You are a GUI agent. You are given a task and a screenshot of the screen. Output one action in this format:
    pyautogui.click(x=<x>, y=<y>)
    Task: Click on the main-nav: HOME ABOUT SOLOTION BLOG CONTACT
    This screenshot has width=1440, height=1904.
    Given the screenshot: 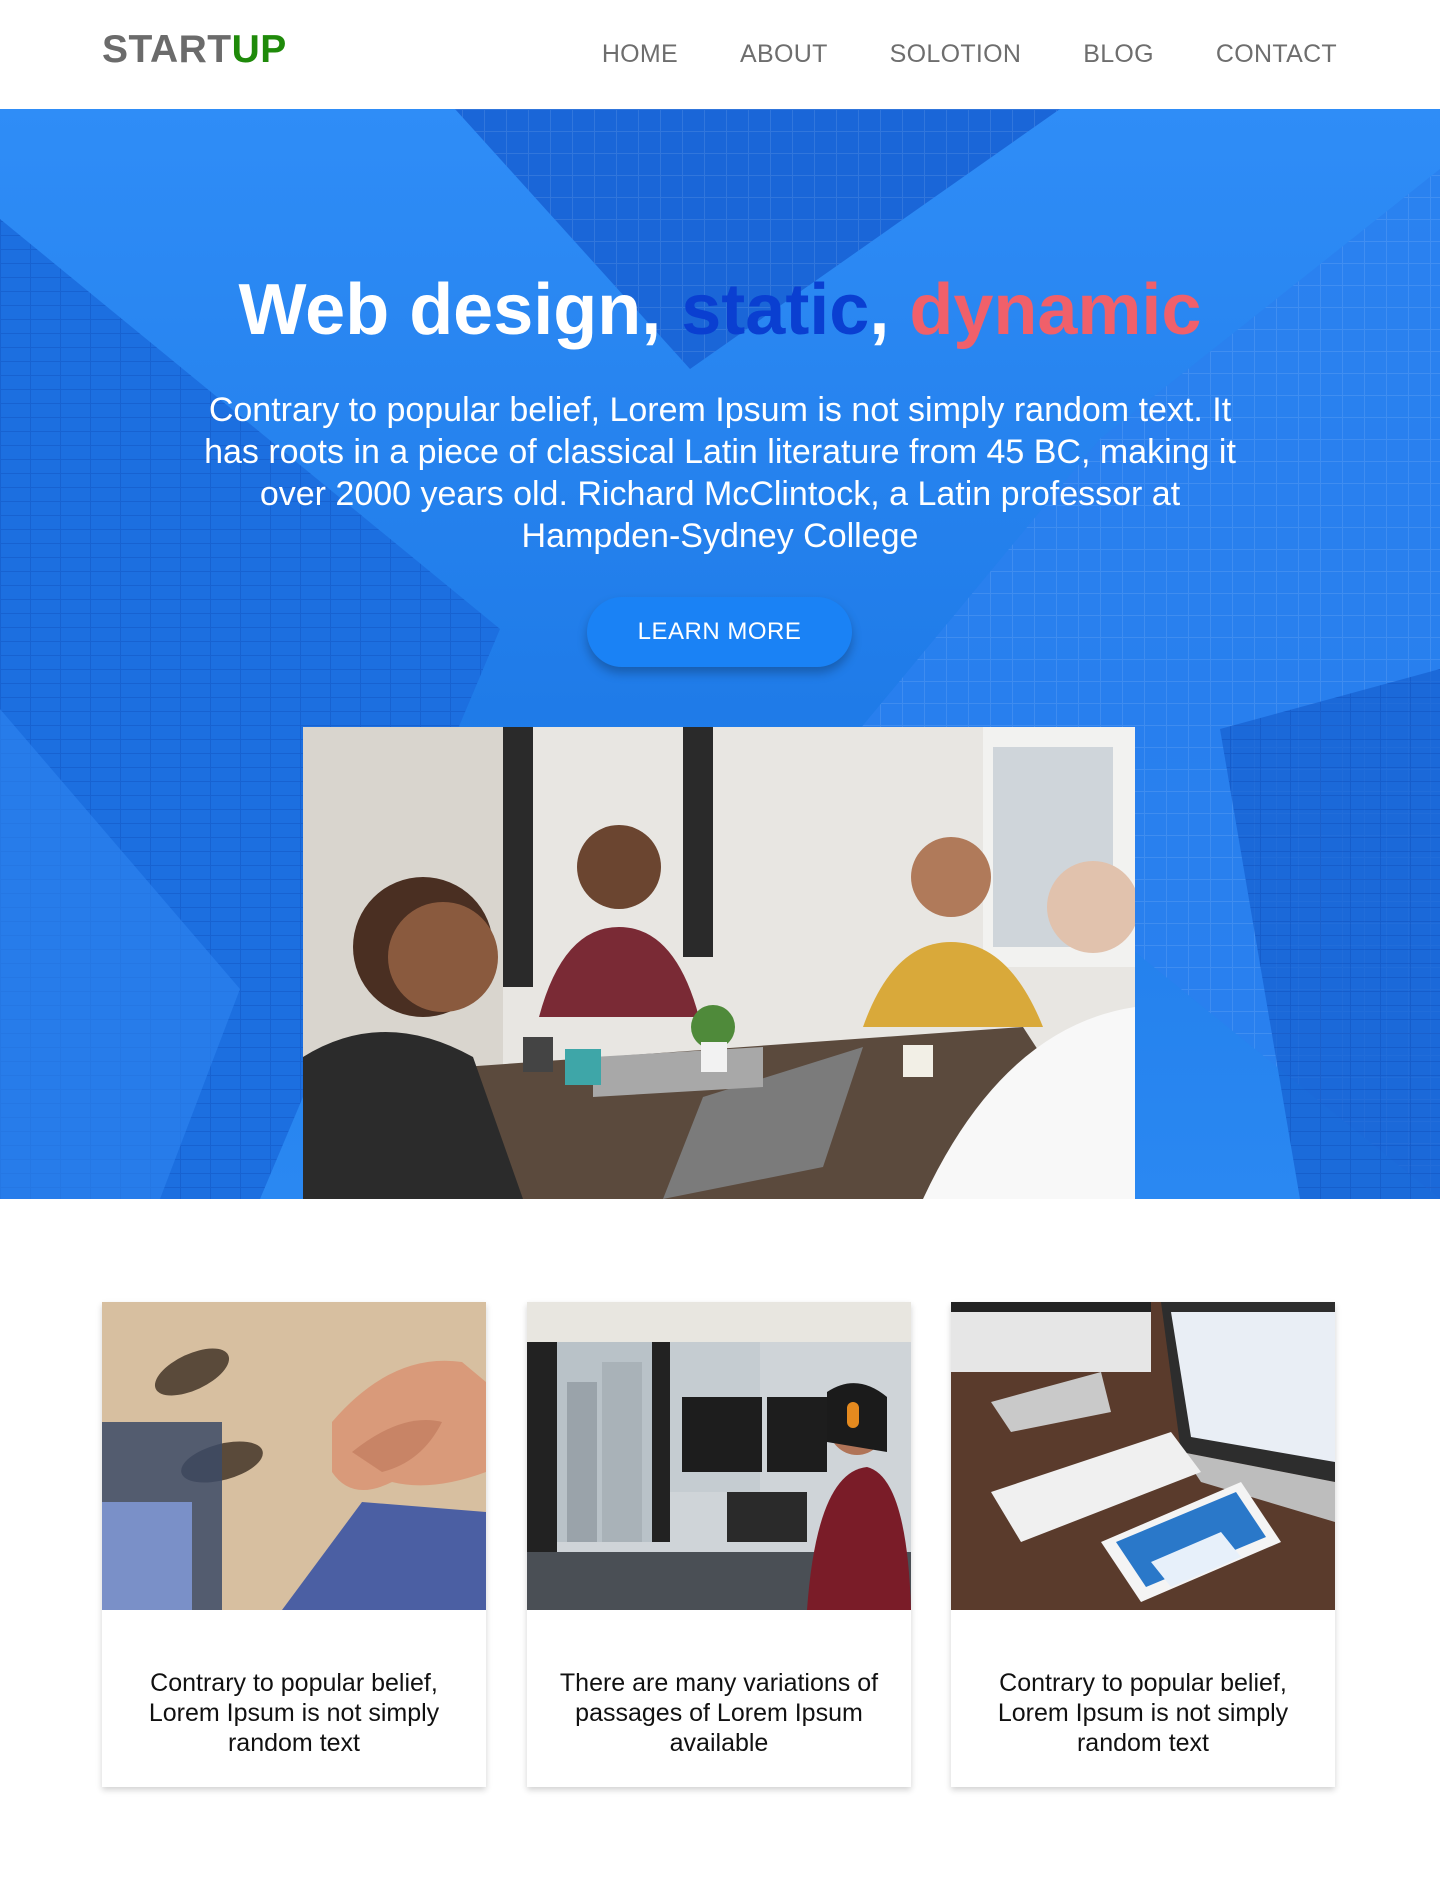 What is the action you would take?
    pyautogui.click(x=969, y=54)
    